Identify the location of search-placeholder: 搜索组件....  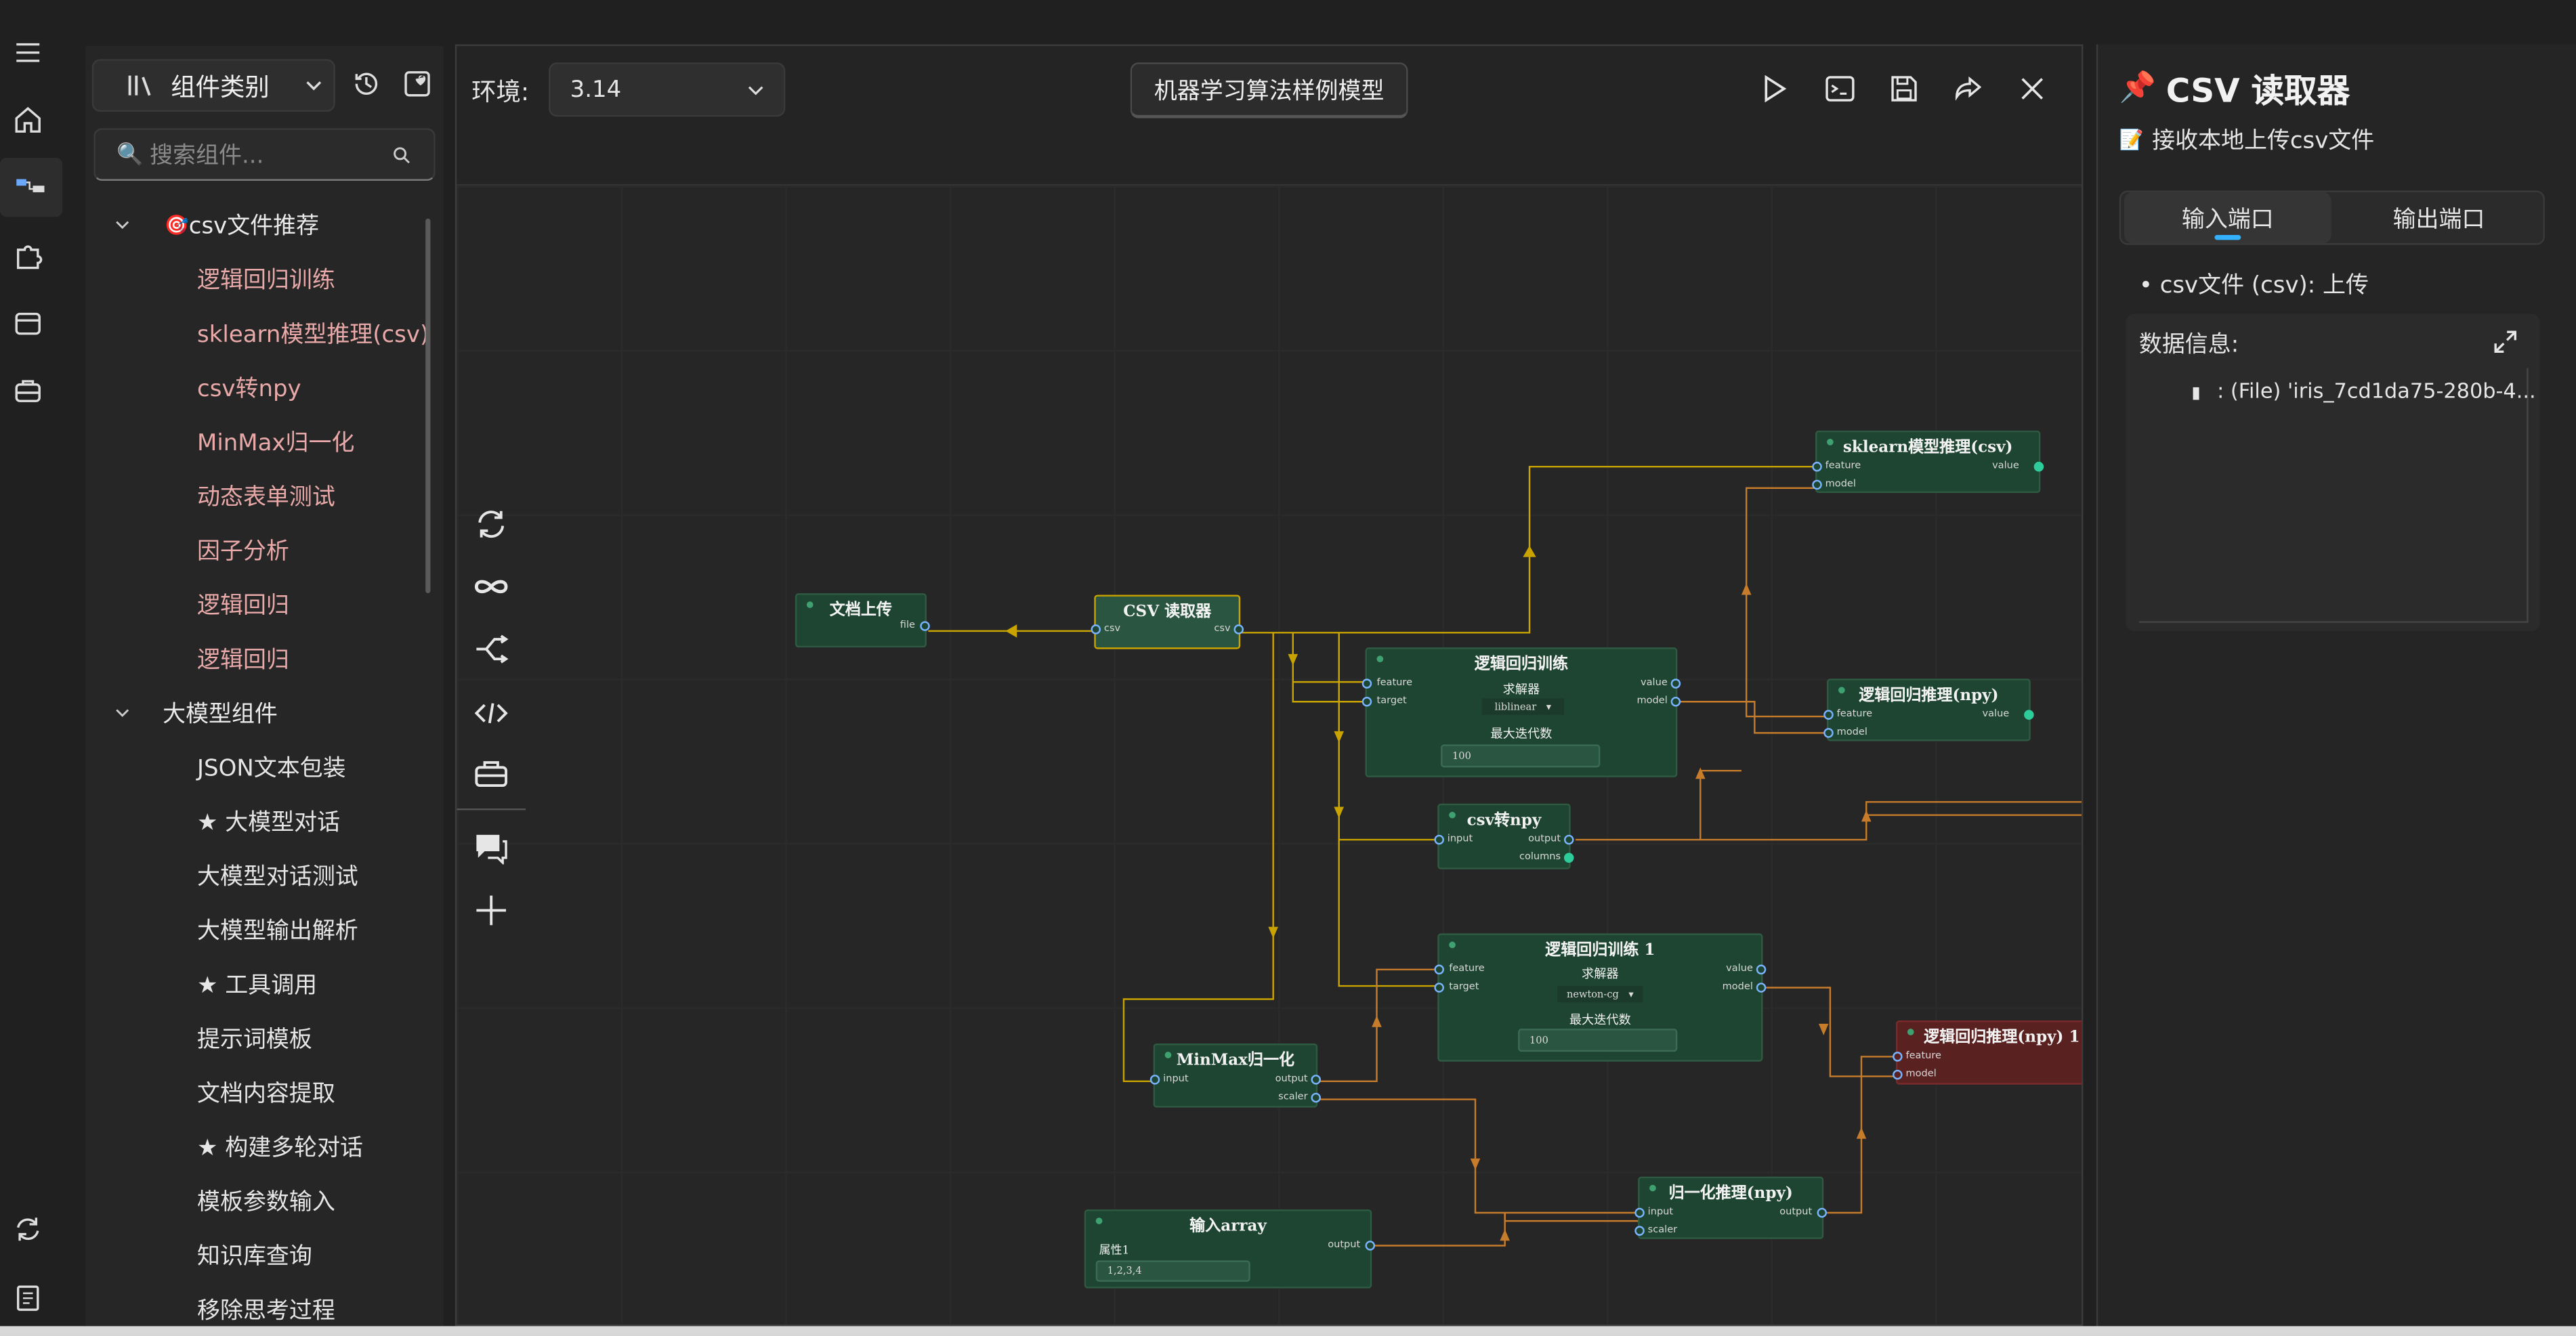
(207, 156).